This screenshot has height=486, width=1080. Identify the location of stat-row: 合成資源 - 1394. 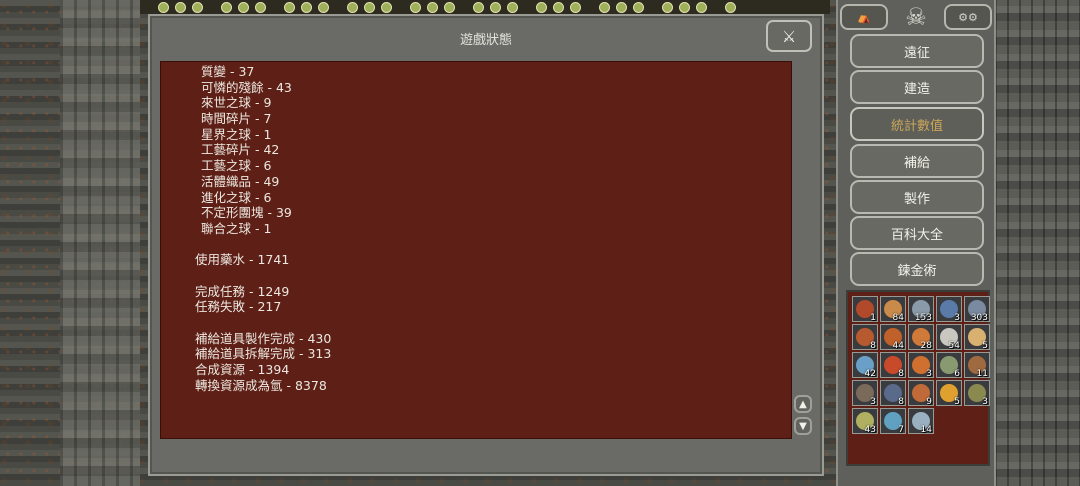
(242, 370).